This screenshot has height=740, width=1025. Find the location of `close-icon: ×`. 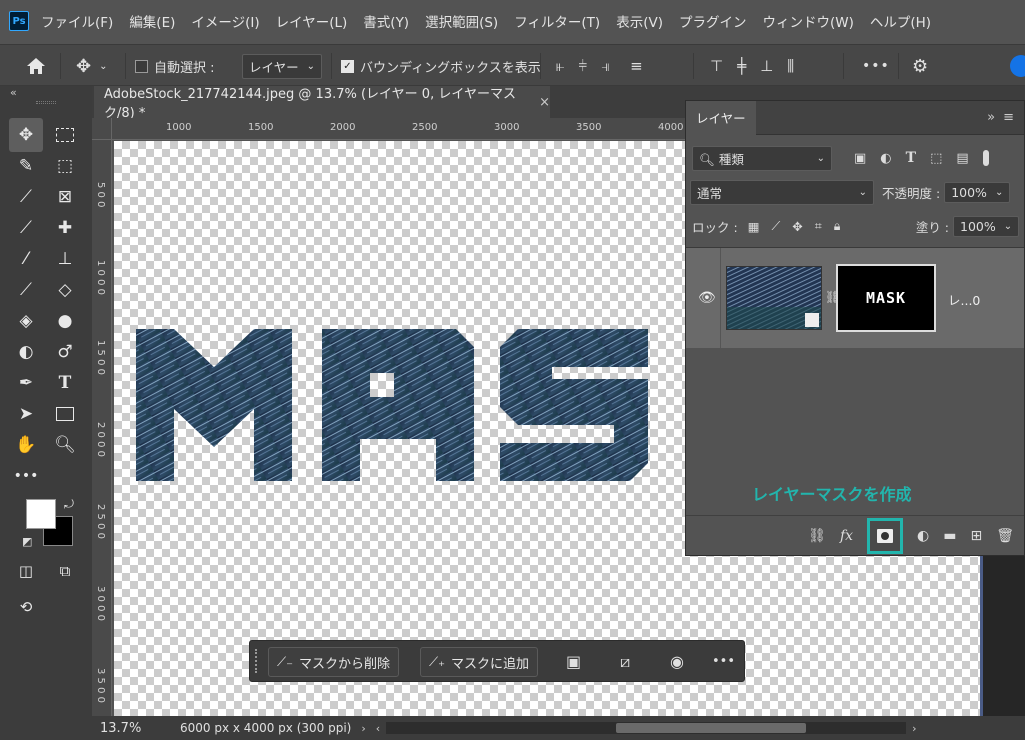

close-icon: × is located at coordinates (544, 102).